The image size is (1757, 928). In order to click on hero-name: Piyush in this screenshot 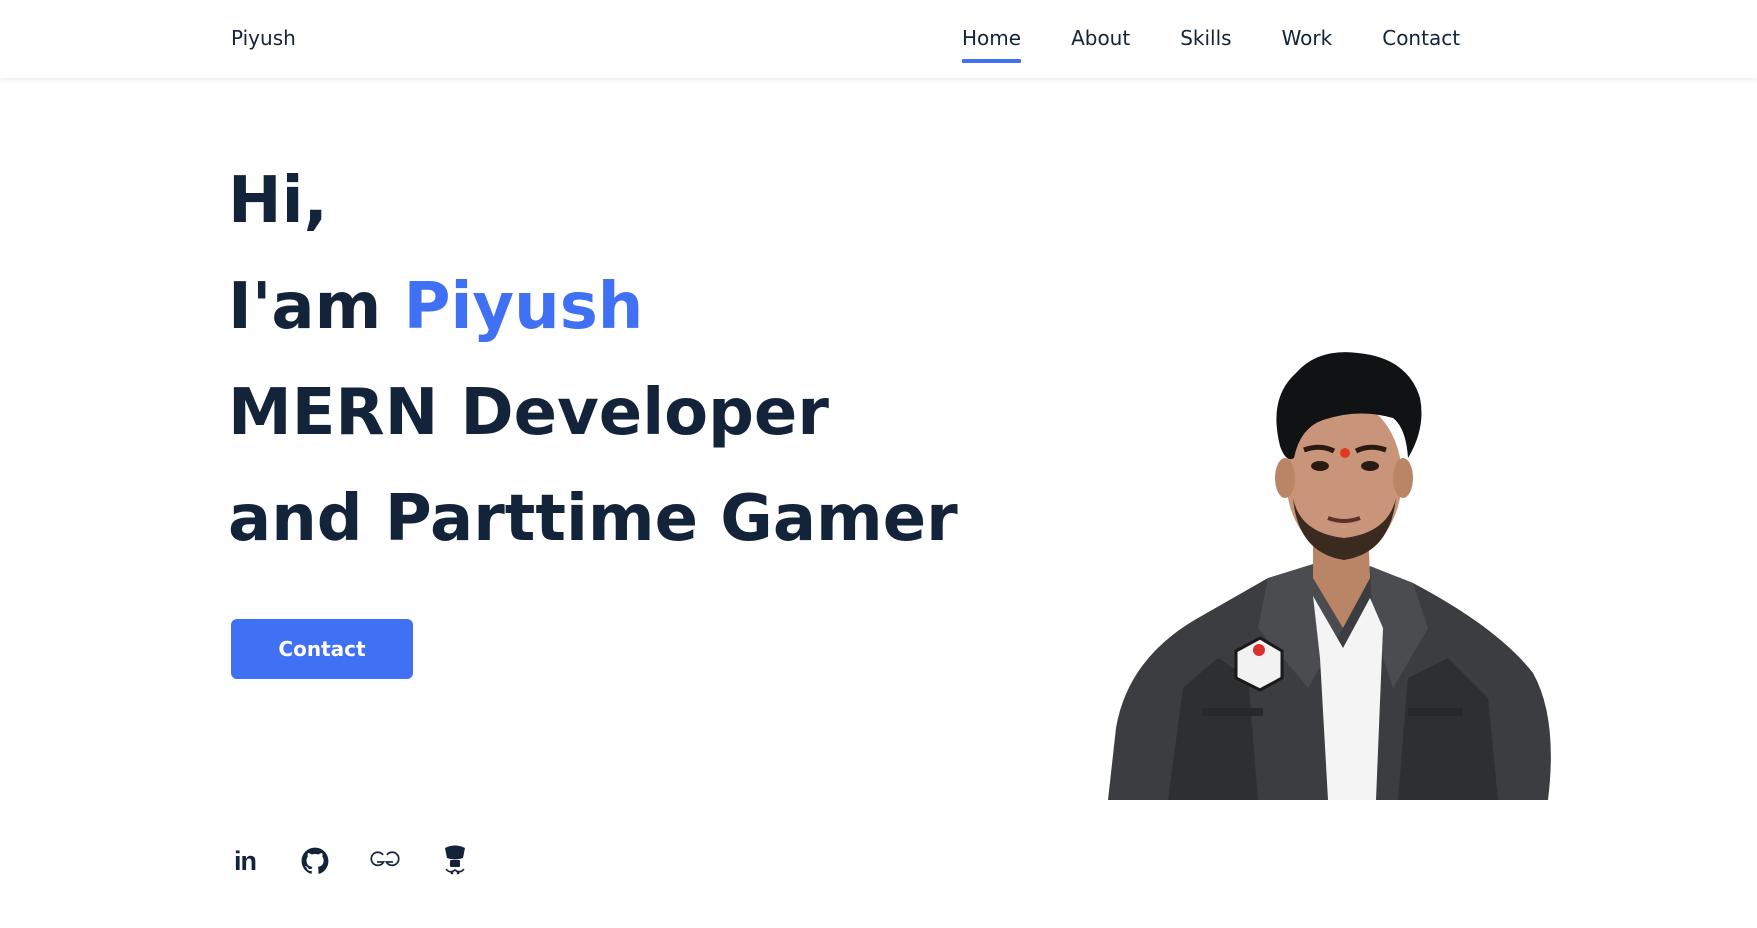, I will do `click(523, 307)`.